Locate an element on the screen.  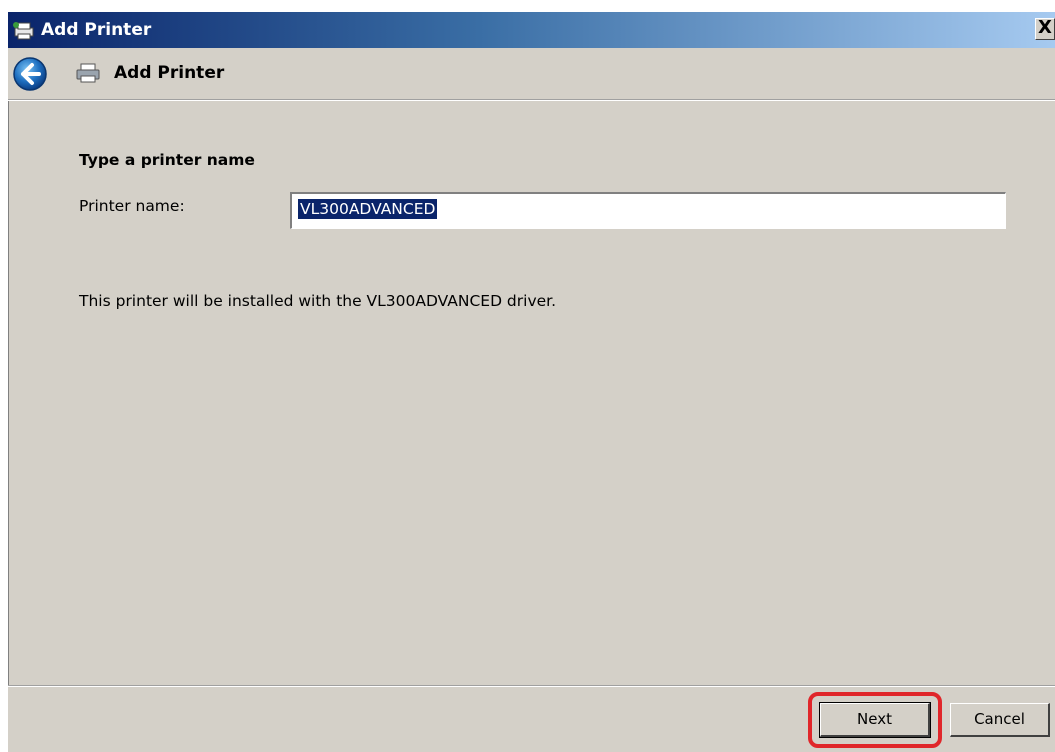
section-heading: Type a printer name is located at coordinates (167, 160).